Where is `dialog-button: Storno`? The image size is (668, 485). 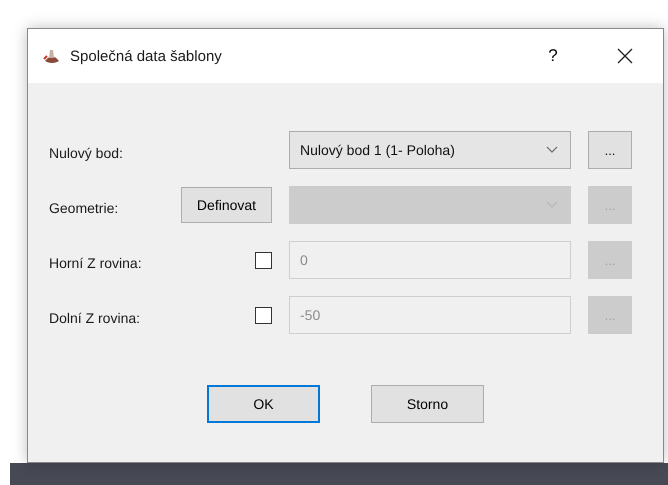 dialog-button: Storno is located at coordinates (427, 404).